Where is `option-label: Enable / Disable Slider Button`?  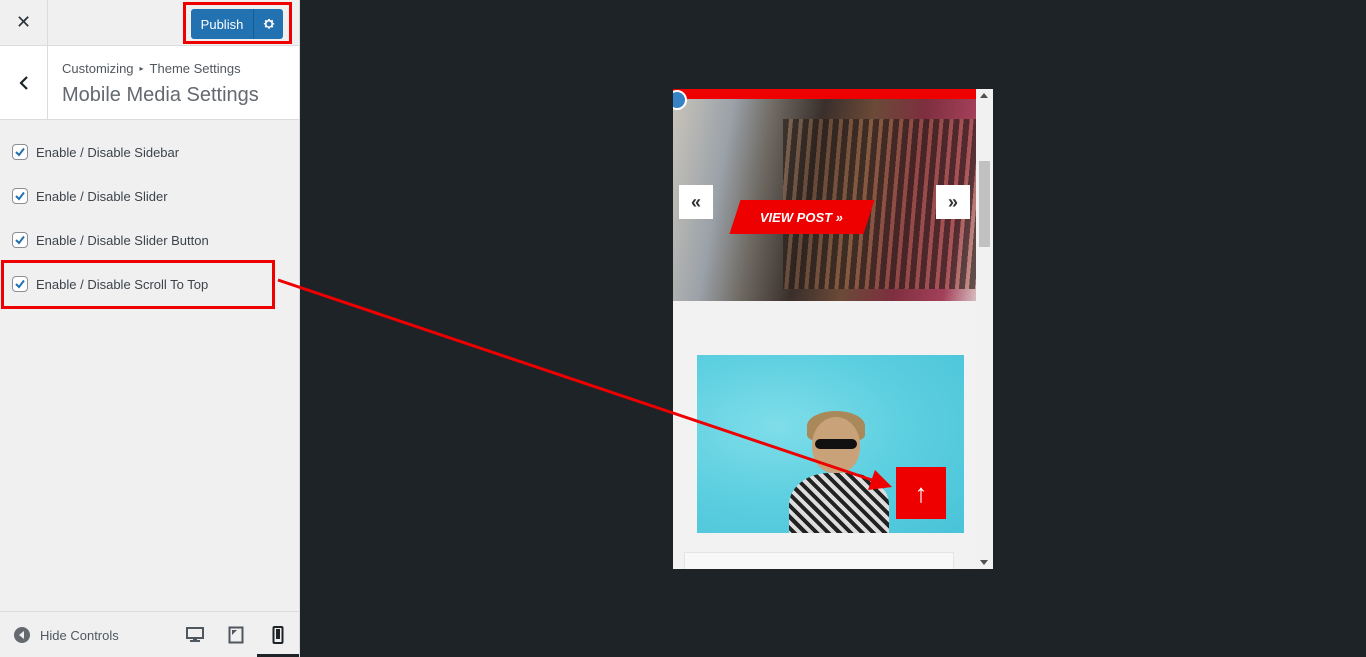
option-label: Enable / Disable Slider Button is located at coordinates (122, 240).